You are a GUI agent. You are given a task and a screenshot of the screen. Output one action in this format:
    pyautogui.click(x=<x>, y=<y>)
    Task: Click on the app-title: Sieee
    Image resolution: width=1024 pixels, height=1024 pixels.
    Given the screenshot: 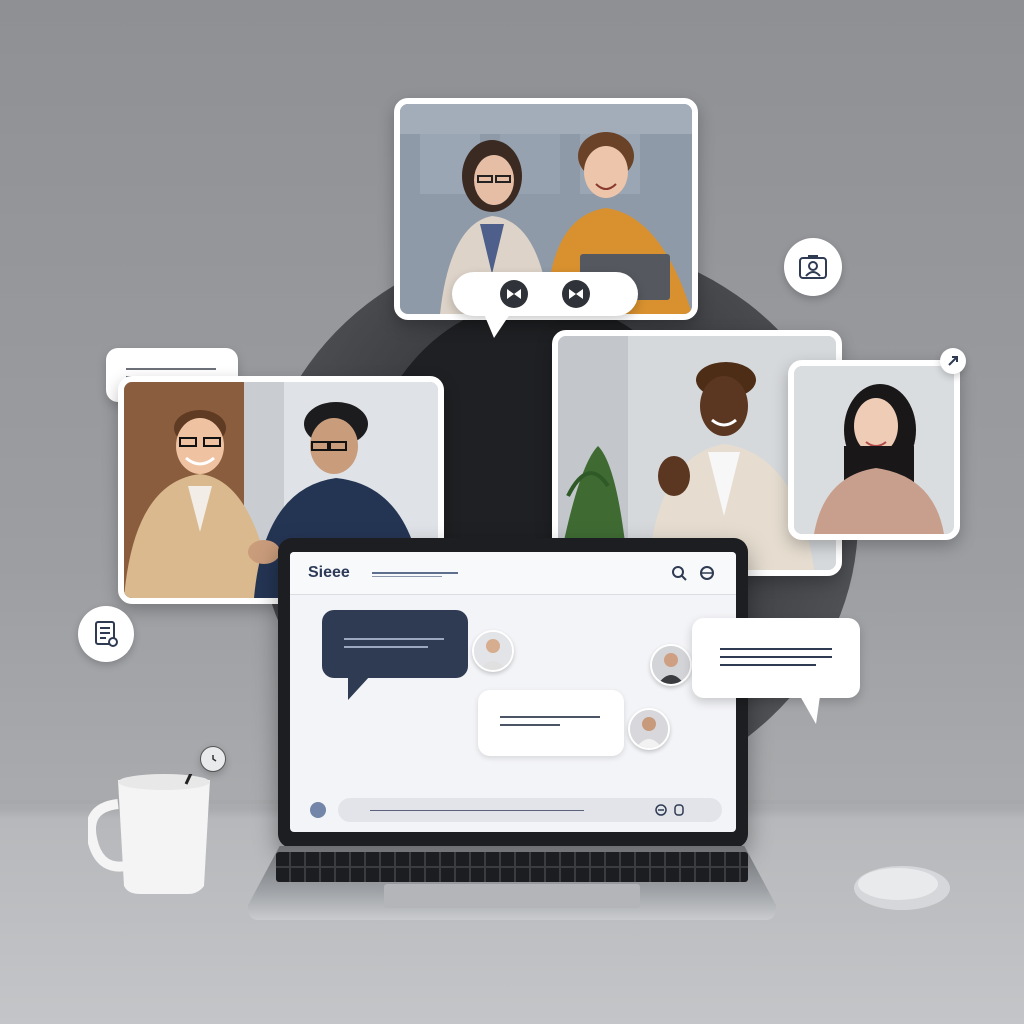 What is the action you would take?
    pyautogui.click(x=329, y=572)
    